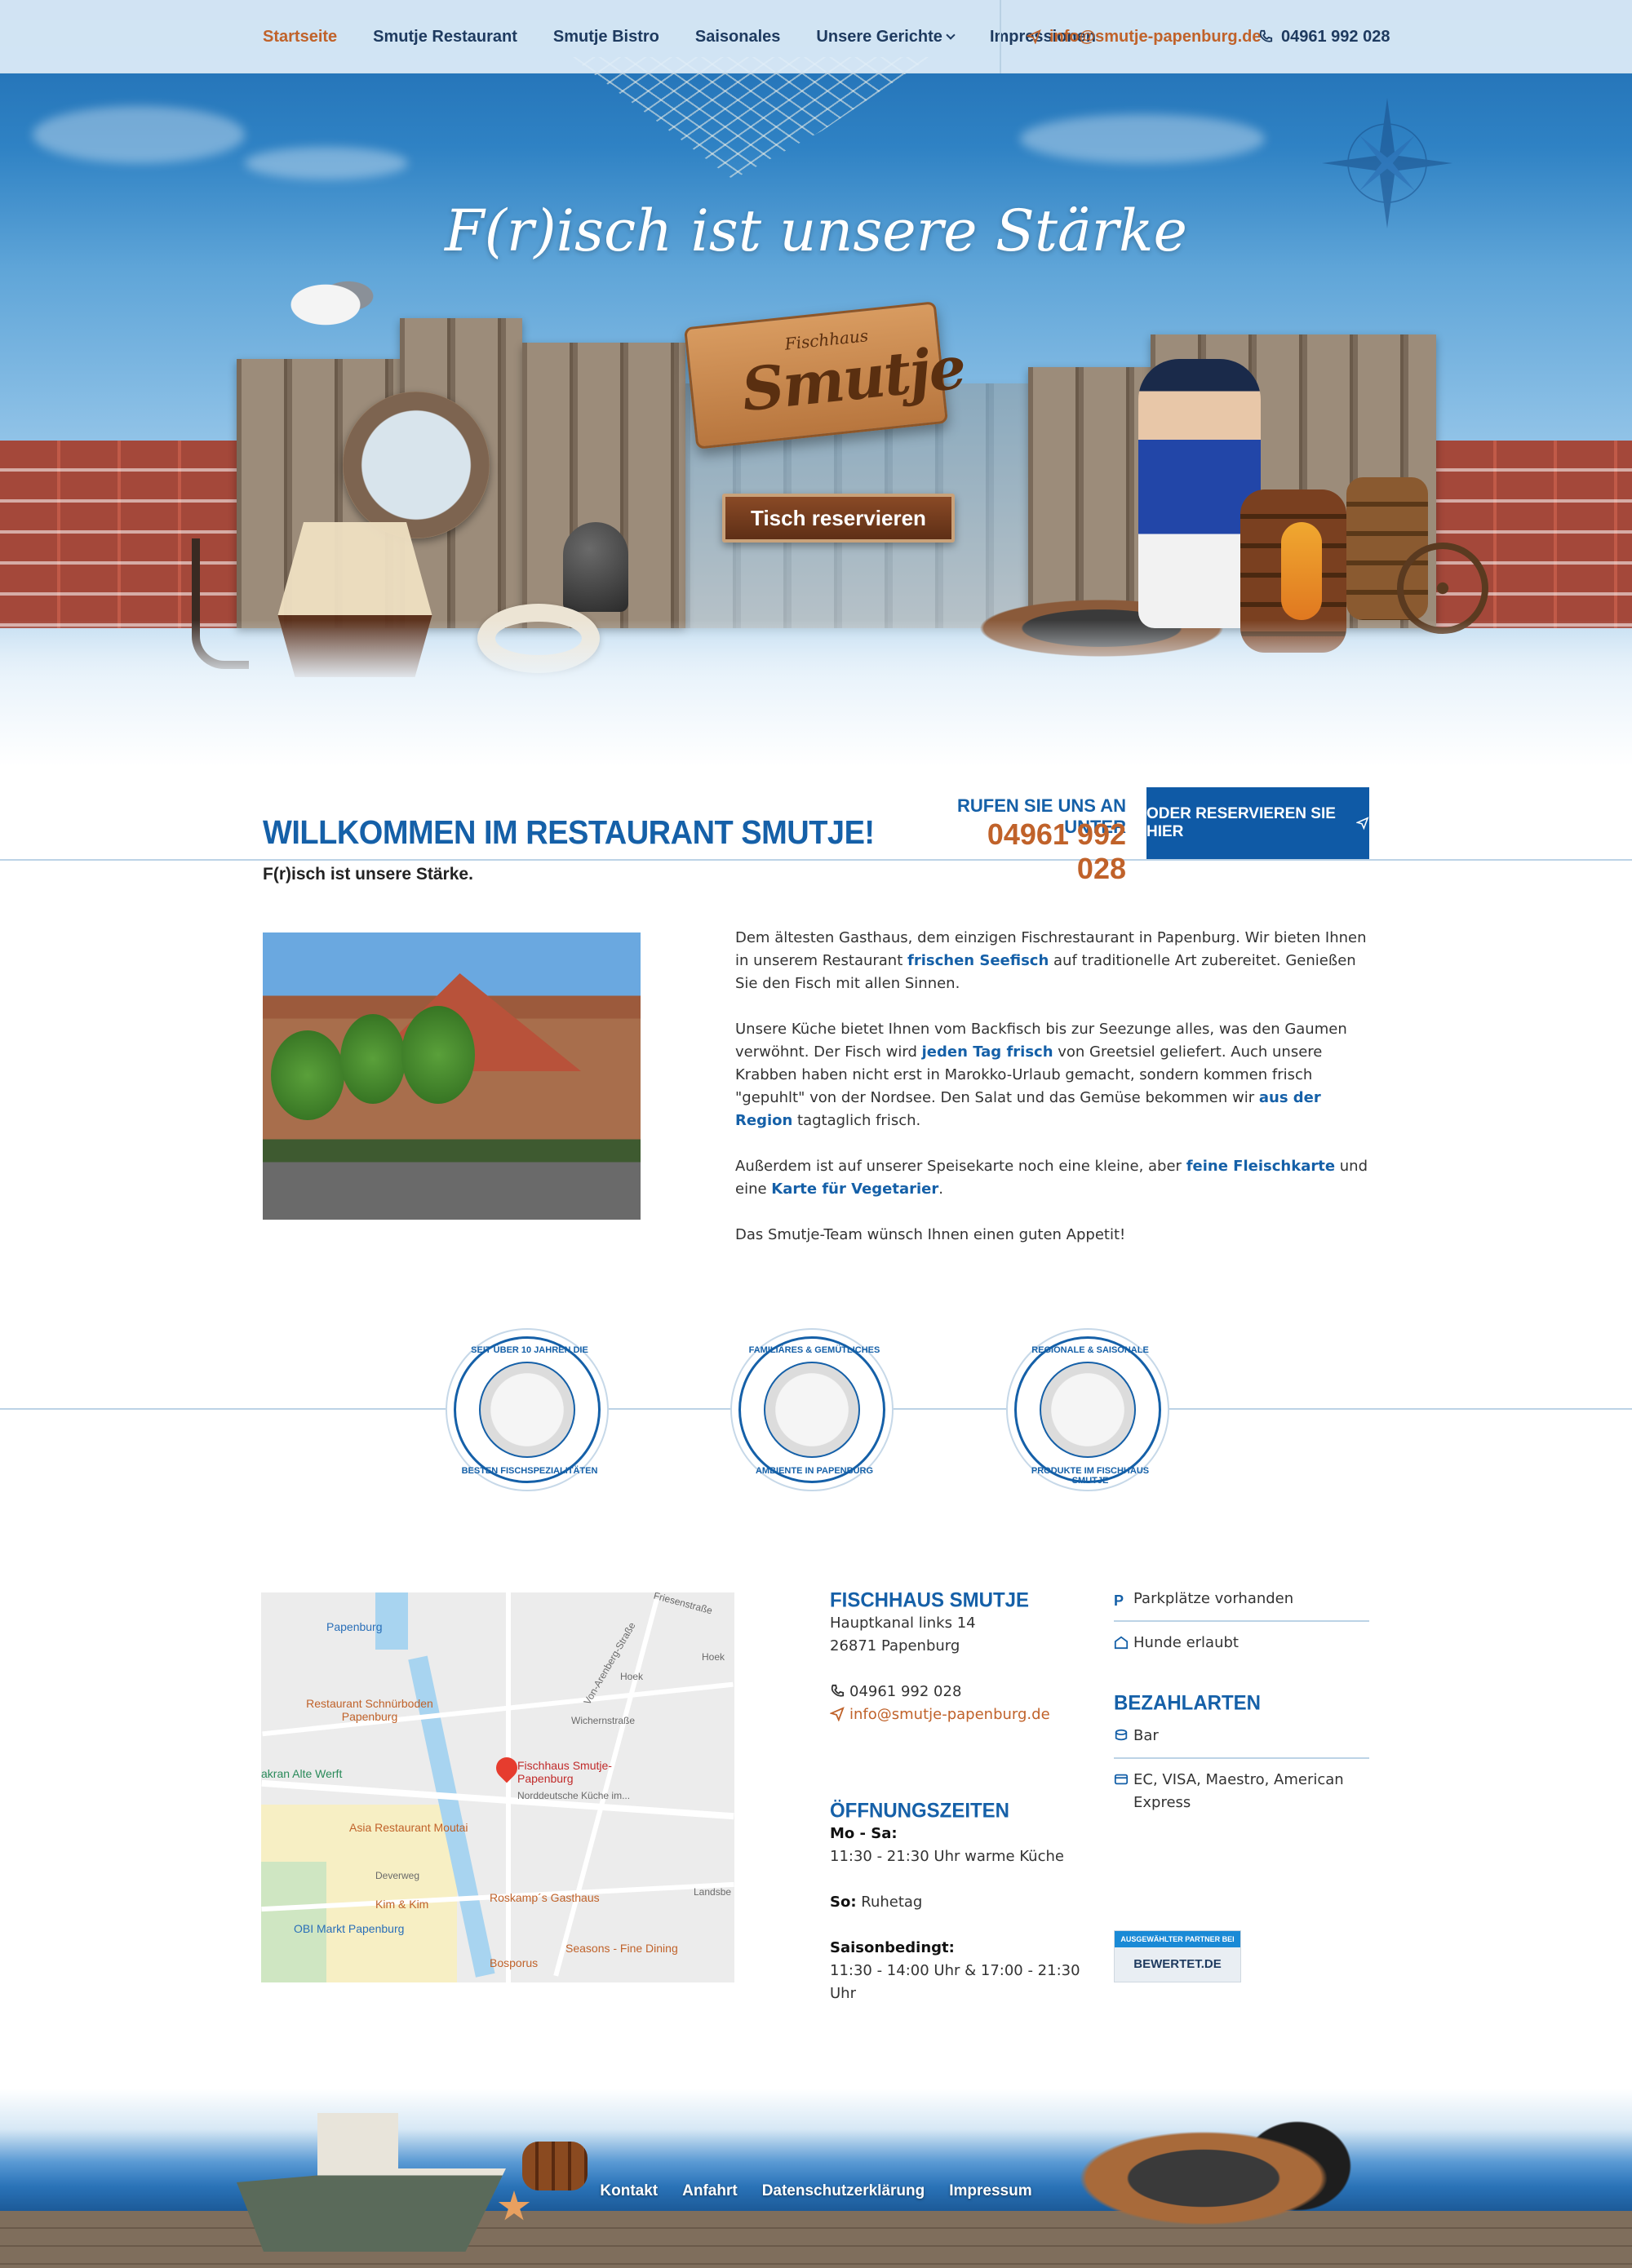  Describe the element at coordinates (397, 1875) in the screenshot. I see `map-label: Deverweg` at that location.